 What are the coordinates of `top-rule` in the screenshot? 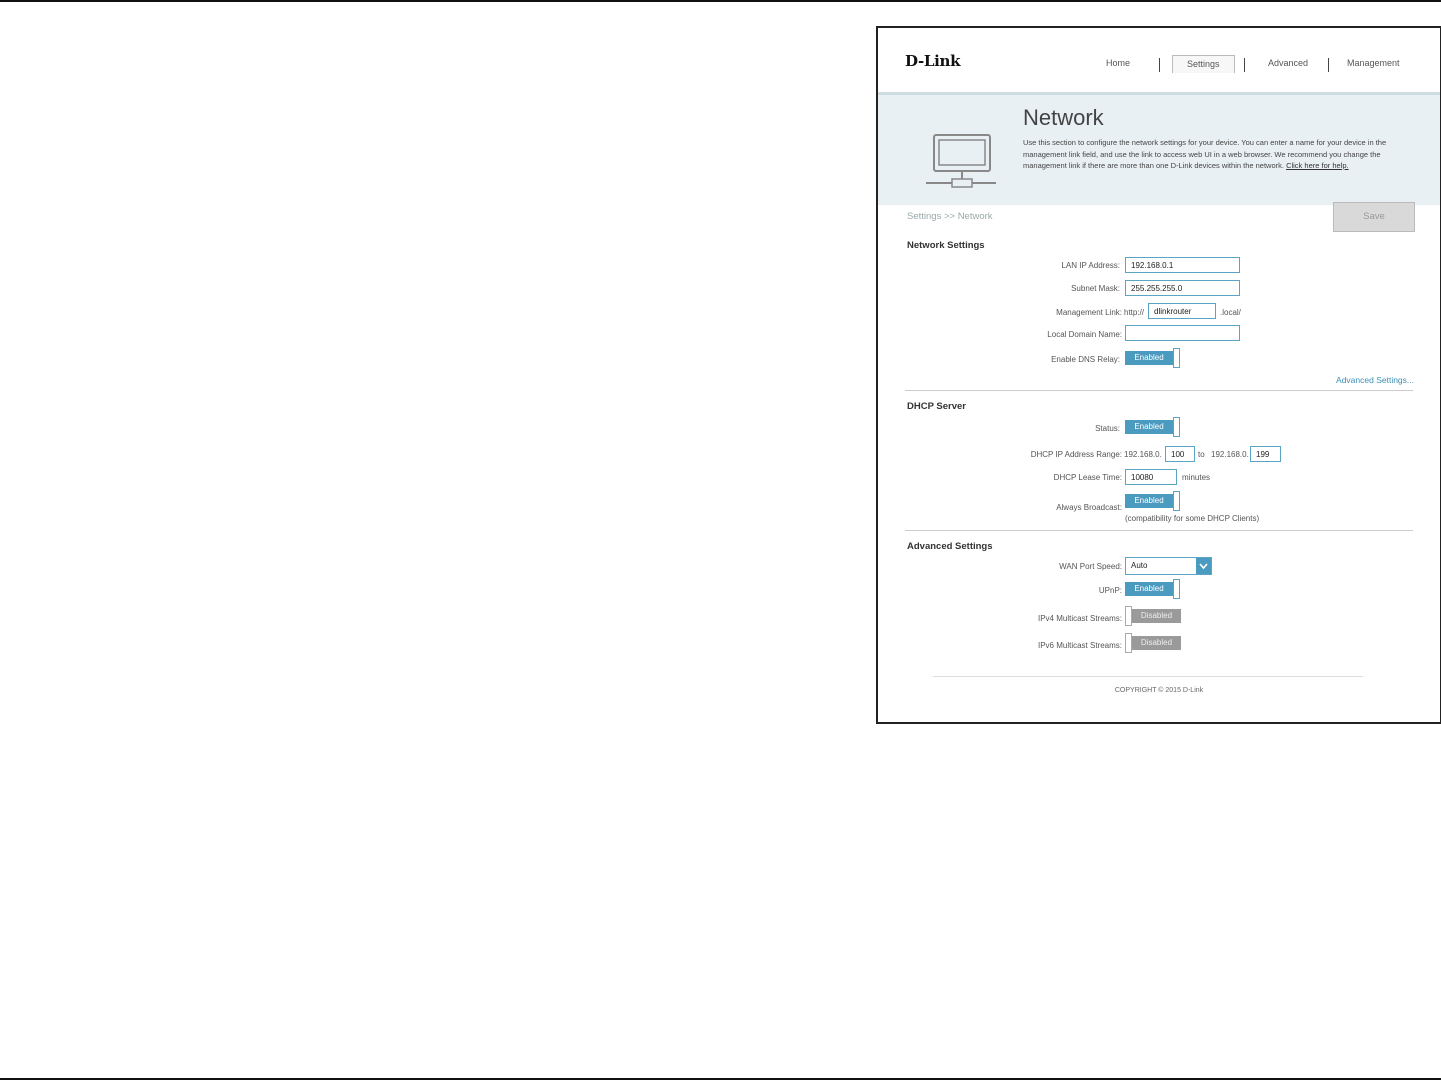 It's located at (720, 1).